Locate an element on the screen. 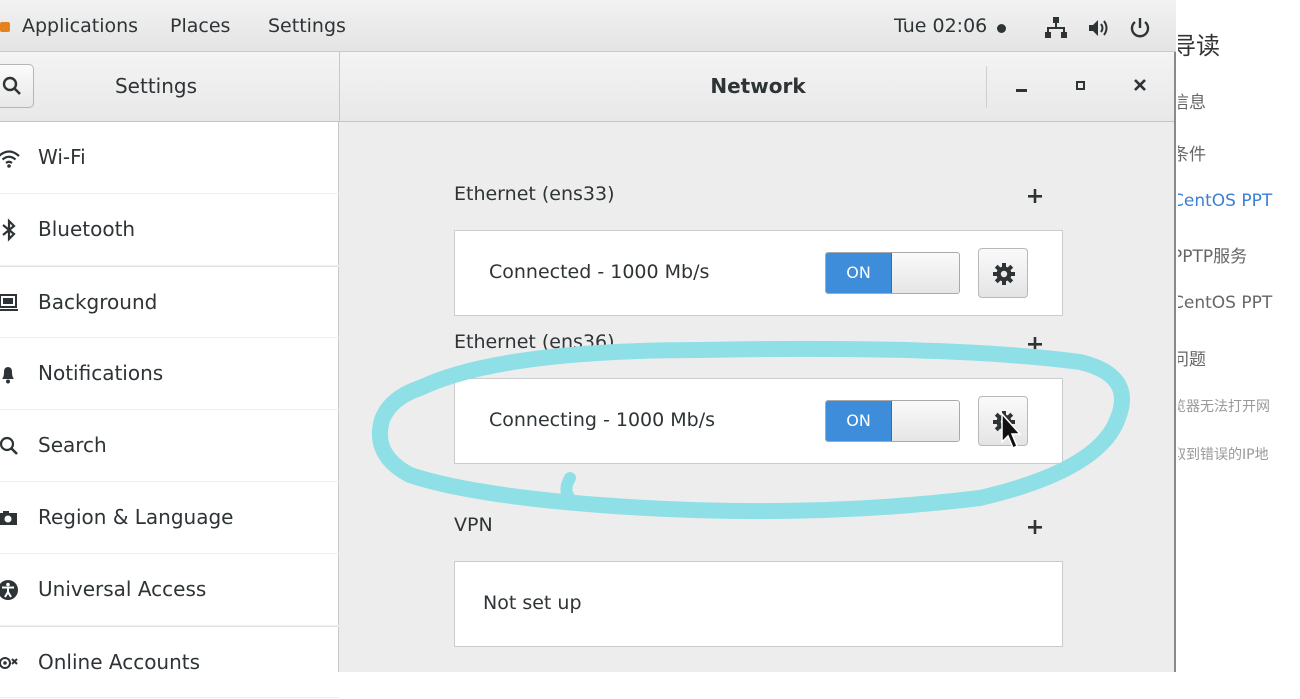 The width and height of the screenshot is (1300, 699). settings-menu: Settings is located at coordinates (307, 26).